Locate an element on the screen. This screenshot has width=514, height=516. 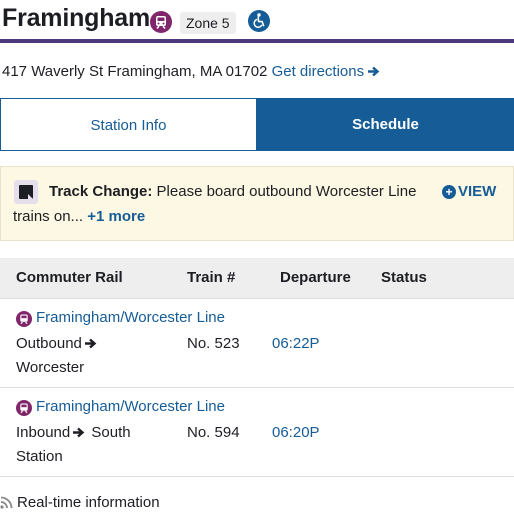
station-tabs: Station Info Schedule is located at coordinates (257, 124).